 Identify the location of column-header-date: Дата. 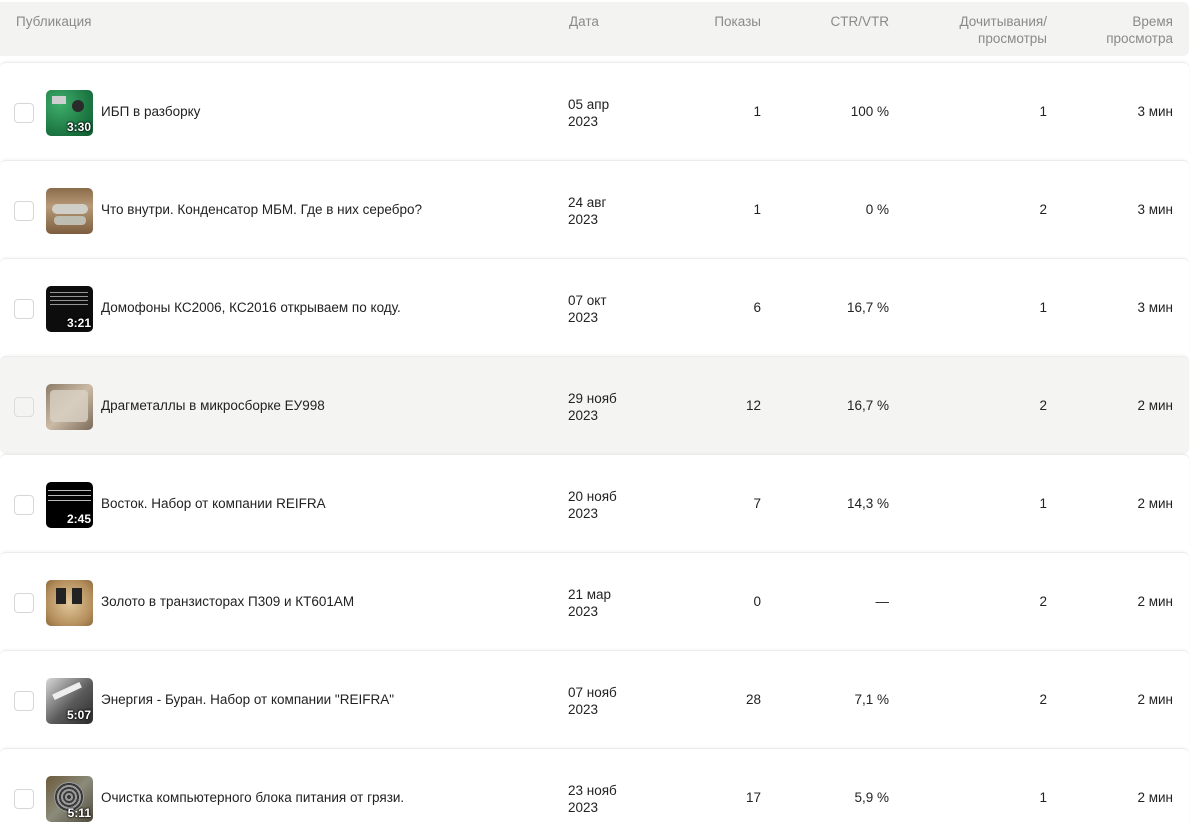
(584, 21).